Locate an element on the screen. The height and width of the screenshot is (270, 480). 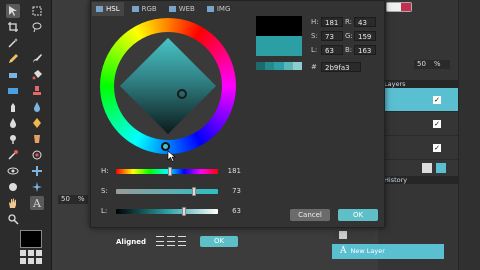
new-color-preview is located at coordinates (279, 46).